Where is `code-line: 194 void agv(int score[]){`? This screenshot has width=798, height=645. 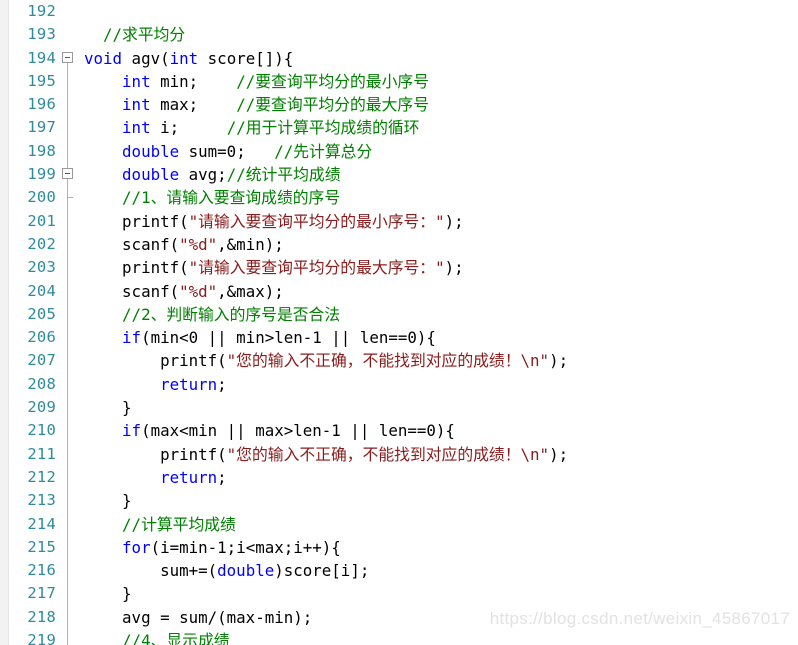
code-line: 194 void agv(int score[]){ is located at coordinates (399, 58).